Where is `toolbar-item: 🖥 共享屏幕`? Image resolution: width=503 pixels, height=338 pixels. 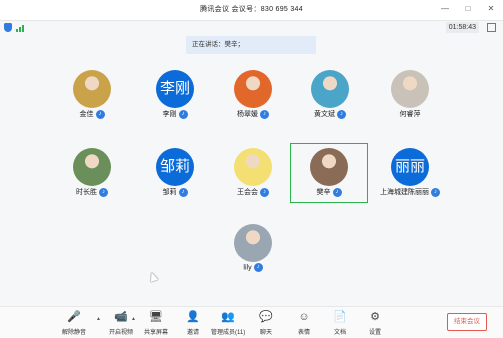
toolbar-item: 🖥 共享屏幕 is located at coordinates (156, 323).